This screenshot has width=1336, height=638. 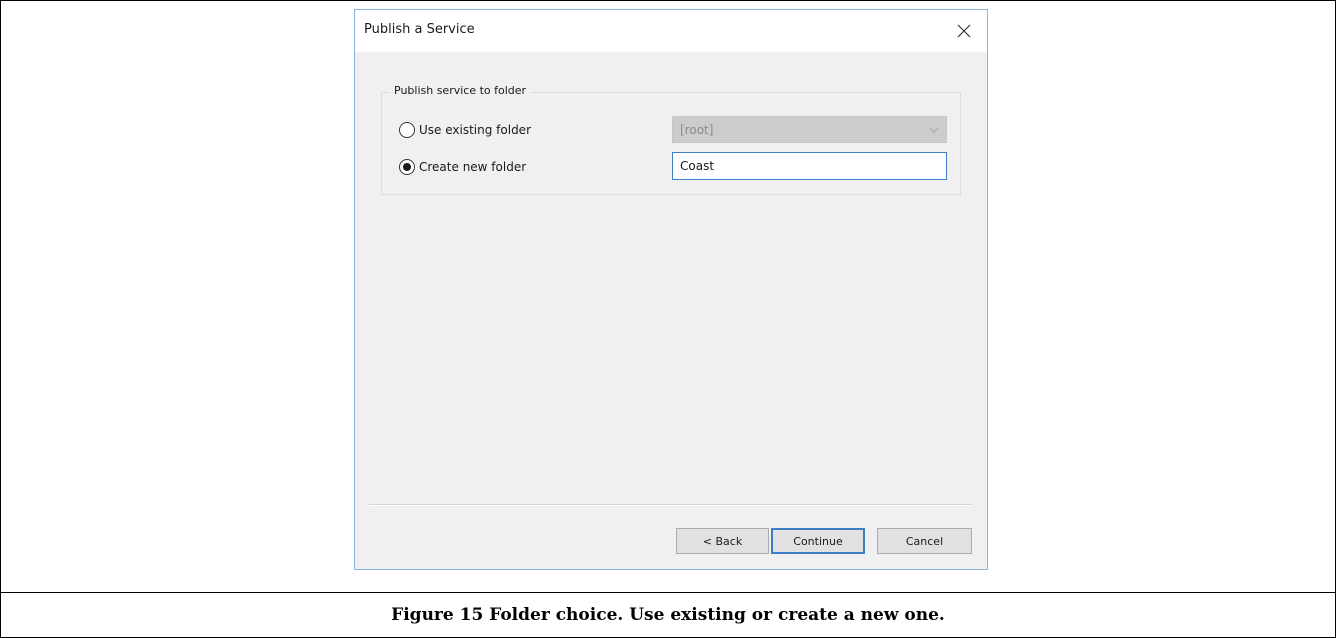 What do you see at coordinates (818, 541) in the screenshot?
I see `continue-button: Continue` at bounding box center [818, 541].